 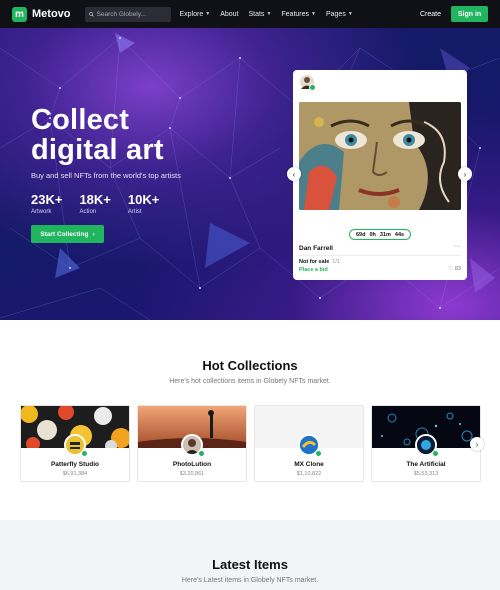 I want to click on stat-label: Artwork, so click(x=41, y=212).